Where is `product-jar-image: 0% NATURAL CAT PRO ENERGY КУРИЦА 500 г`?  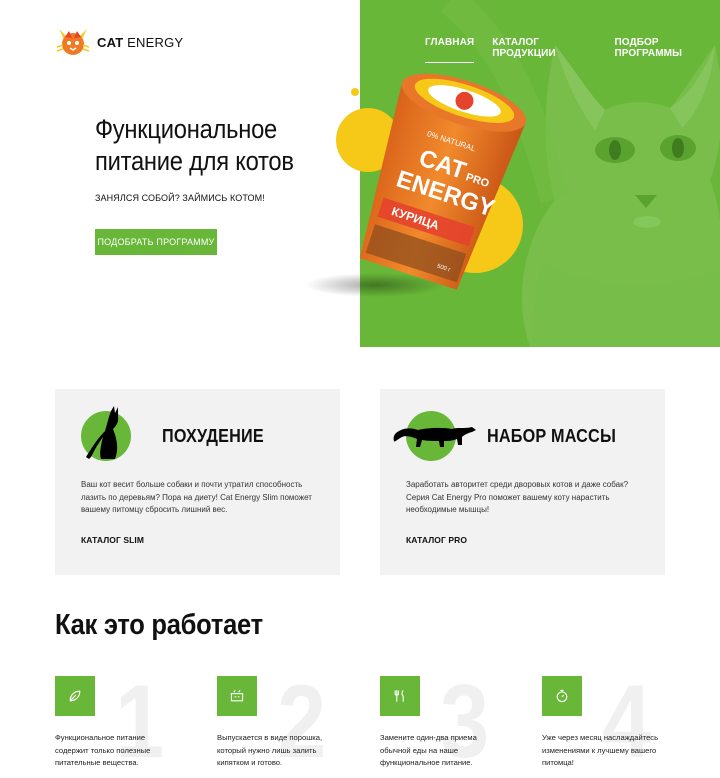 product-jar-image: 0% NATURAL CAT PRO ENERGY КУРИЦА 500 г is located at coordinates (416, 185).